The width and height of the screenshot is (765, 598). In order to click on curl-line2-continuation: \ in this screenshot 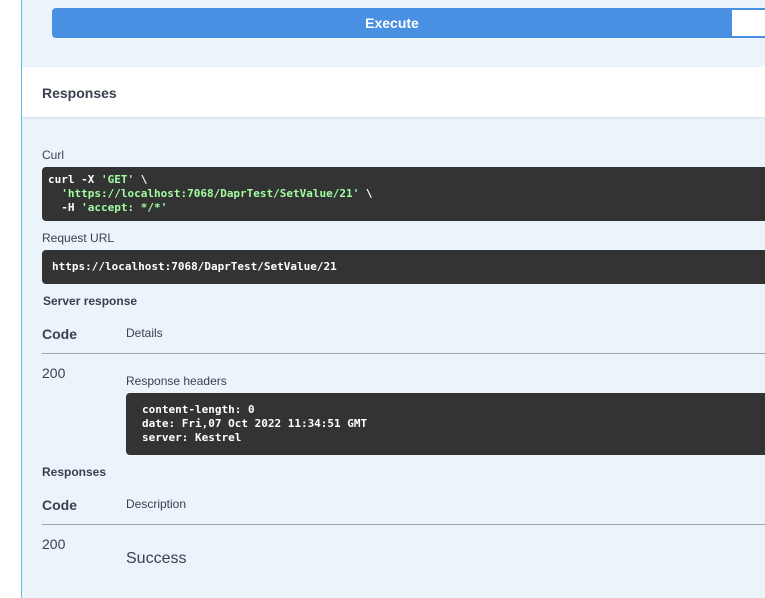, I will do `click(366, 193)`.